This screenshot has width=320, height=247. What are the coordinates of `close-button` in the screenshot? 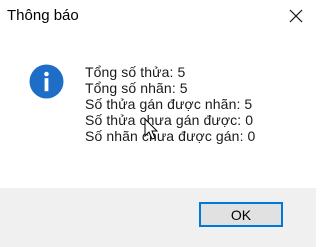 It's located at (296, 16).